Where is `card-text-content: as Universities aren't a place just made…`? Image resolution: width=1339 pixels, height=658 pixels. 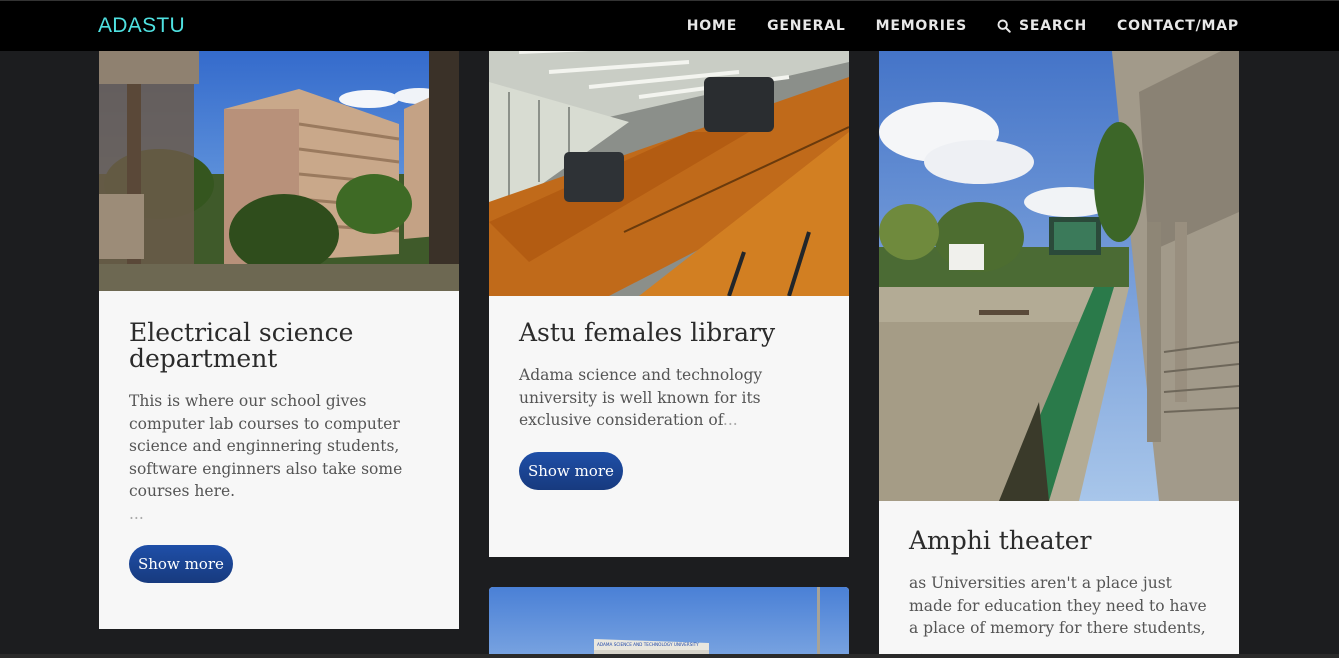
card-text-content: as Universities aren't a place just made… is located at coordinates (1058, 605).